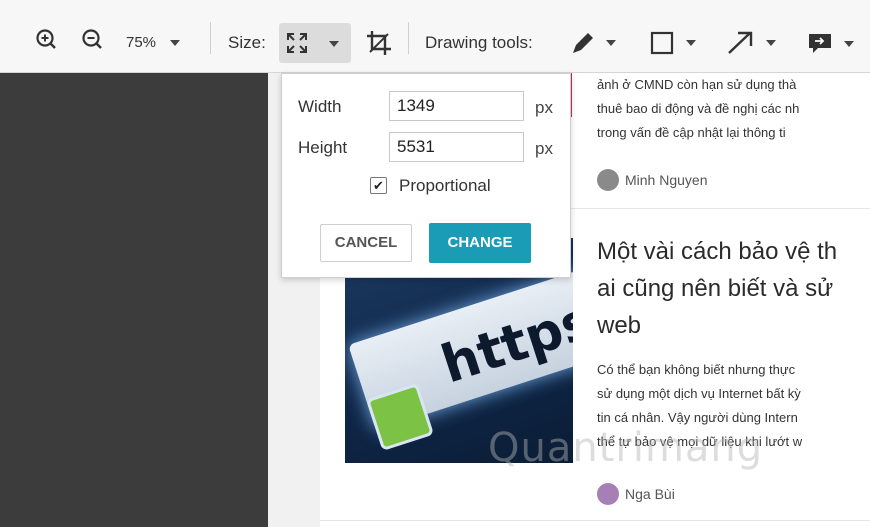 This screenshot has width=870, height=527. What do you see at coordinates (480, 243) in the screenshot?
I see `change-button: CHANGE` at bounding box center [480, 243].